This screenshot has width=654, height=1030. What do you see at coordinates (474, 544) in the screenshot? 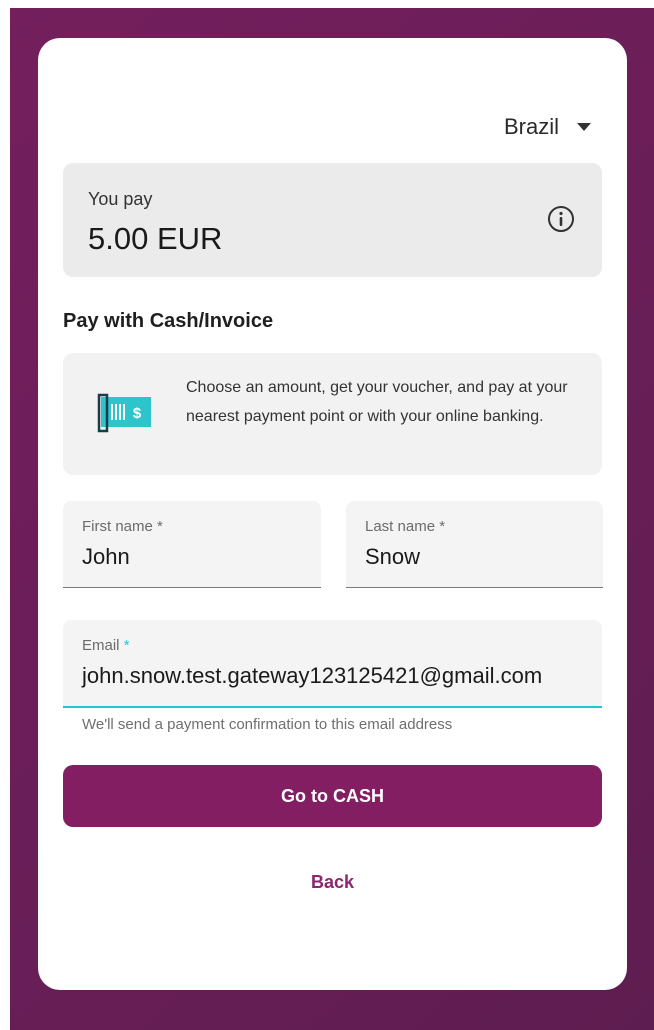
I see `last-name-field: Last name * Snow` at bounding box center [474, 544].